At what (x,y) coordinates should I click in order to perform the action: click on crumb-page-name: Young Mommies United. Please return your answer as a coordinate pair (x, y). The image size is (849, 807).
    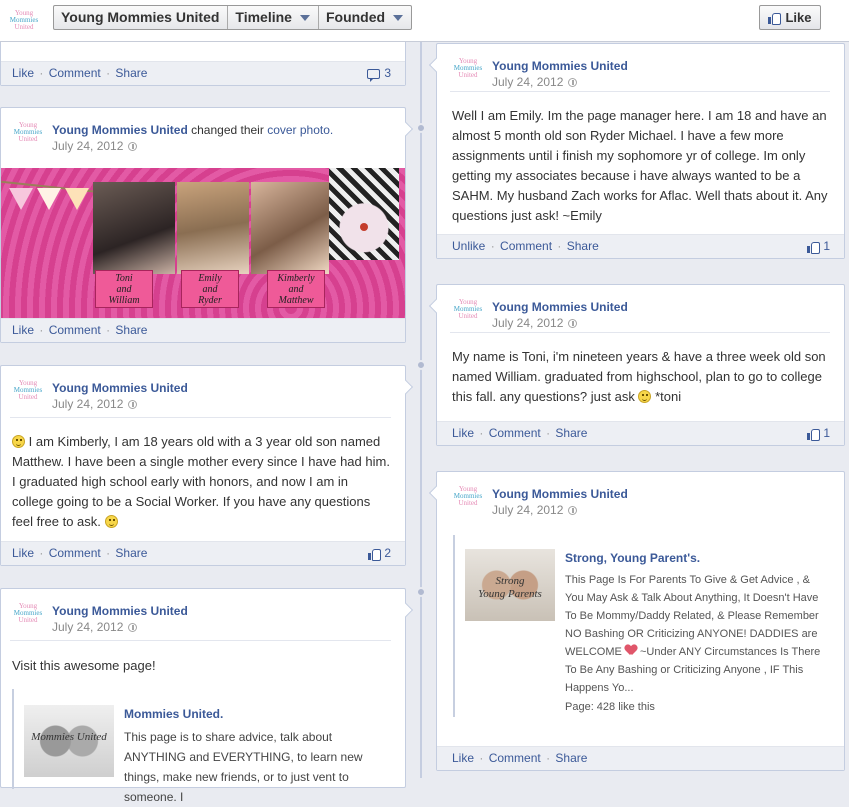
    Looking at the image, I should click on (141, 17).